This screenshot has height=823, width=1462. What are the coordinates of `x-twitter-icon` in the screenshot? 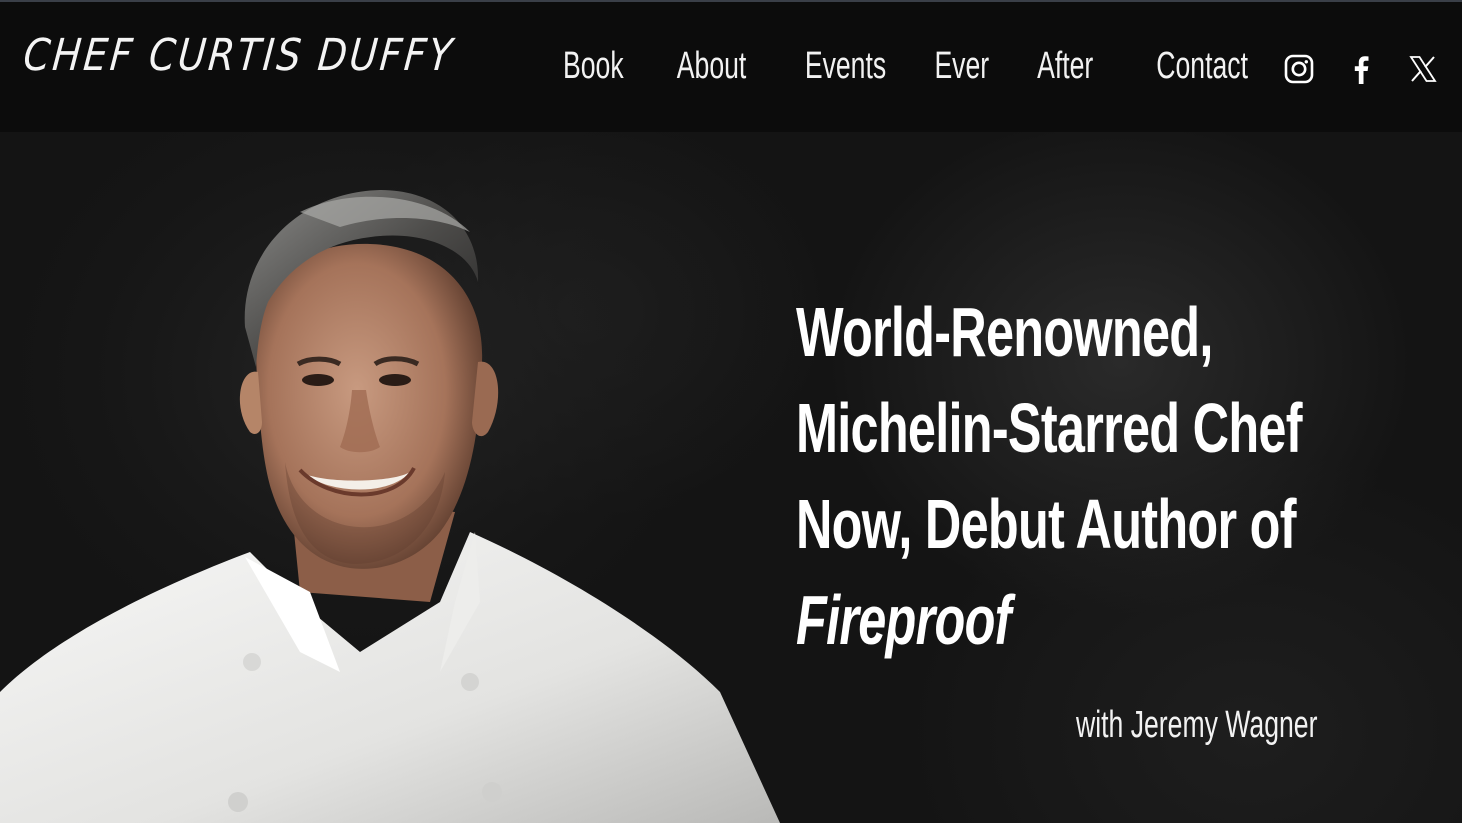 It's located at (1423, 69).